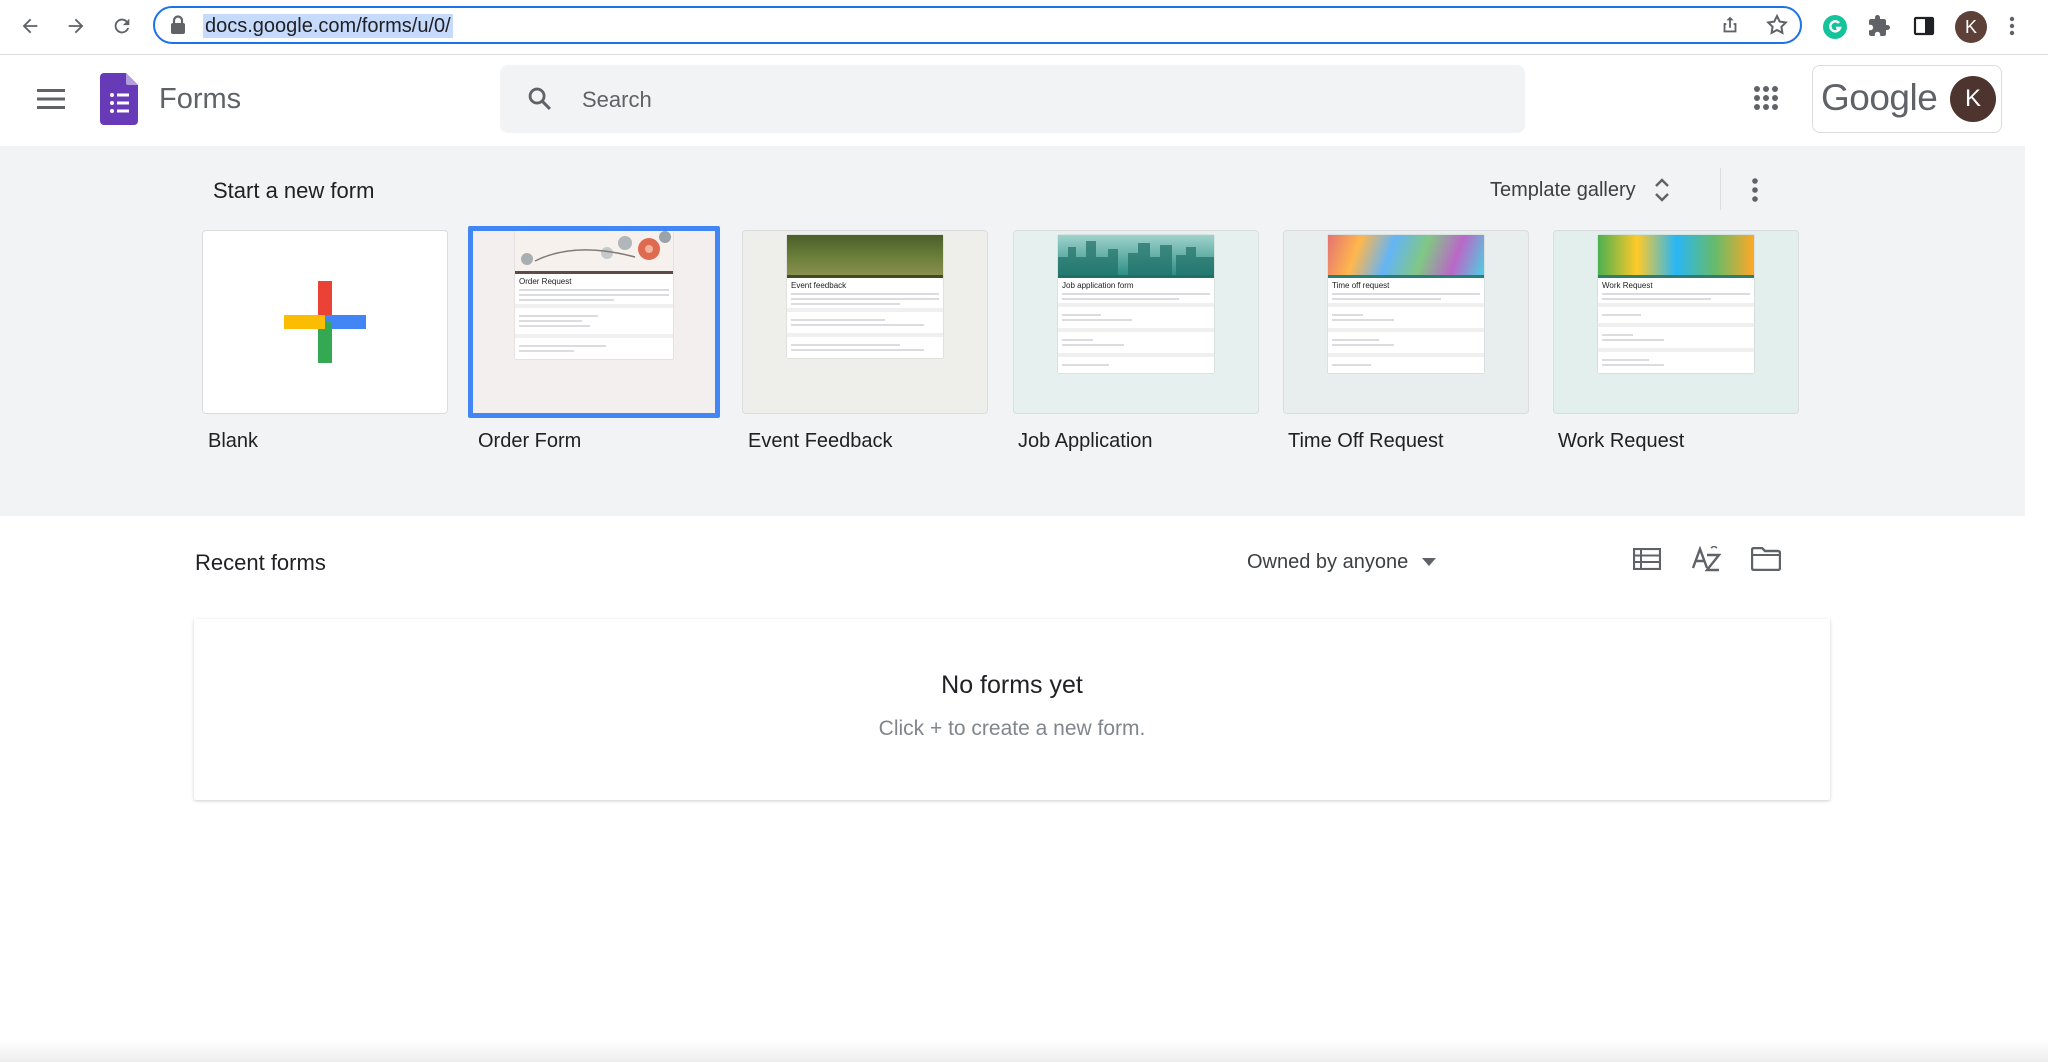 This screenshot has width=2048, height=1062. What do you see at coordinates (1085, 441) in the screenshot?
I see `template-label-job-application: Job Application` at bounding box center [1085, 441].